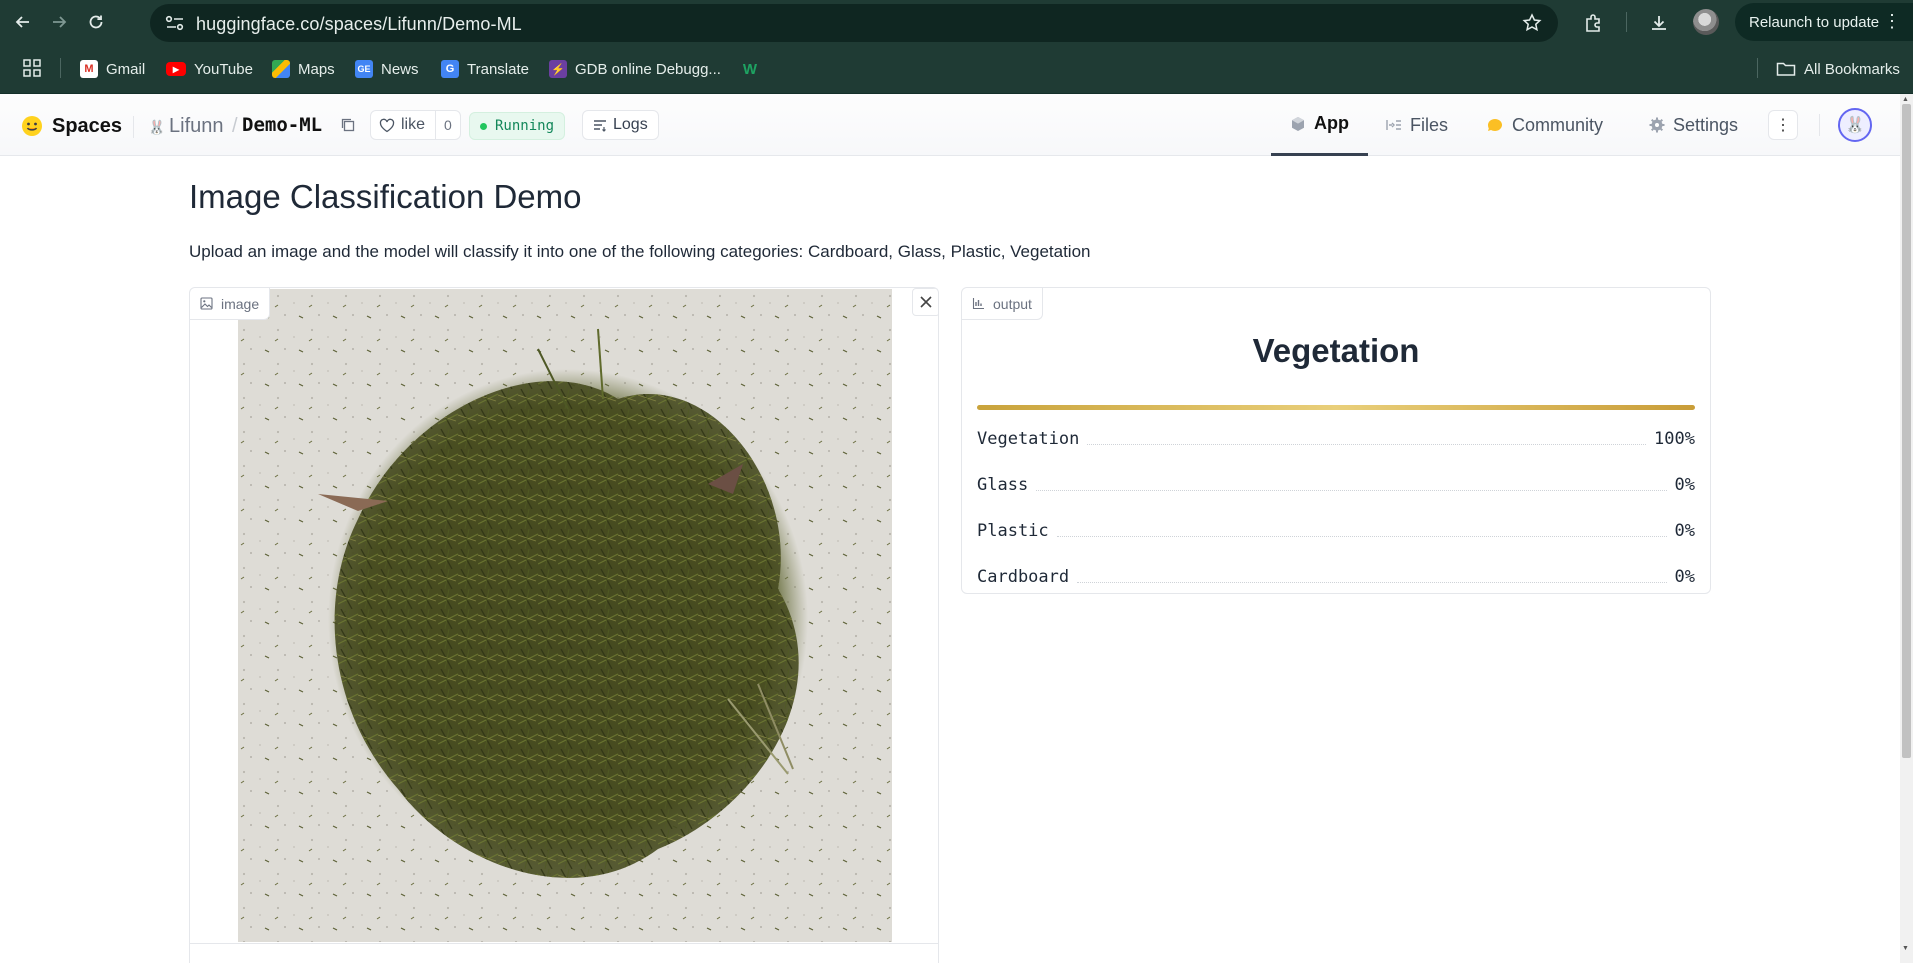 This screenshot has height=963, width=1913. I want to click on tab-app: App, so click(1319, 125).